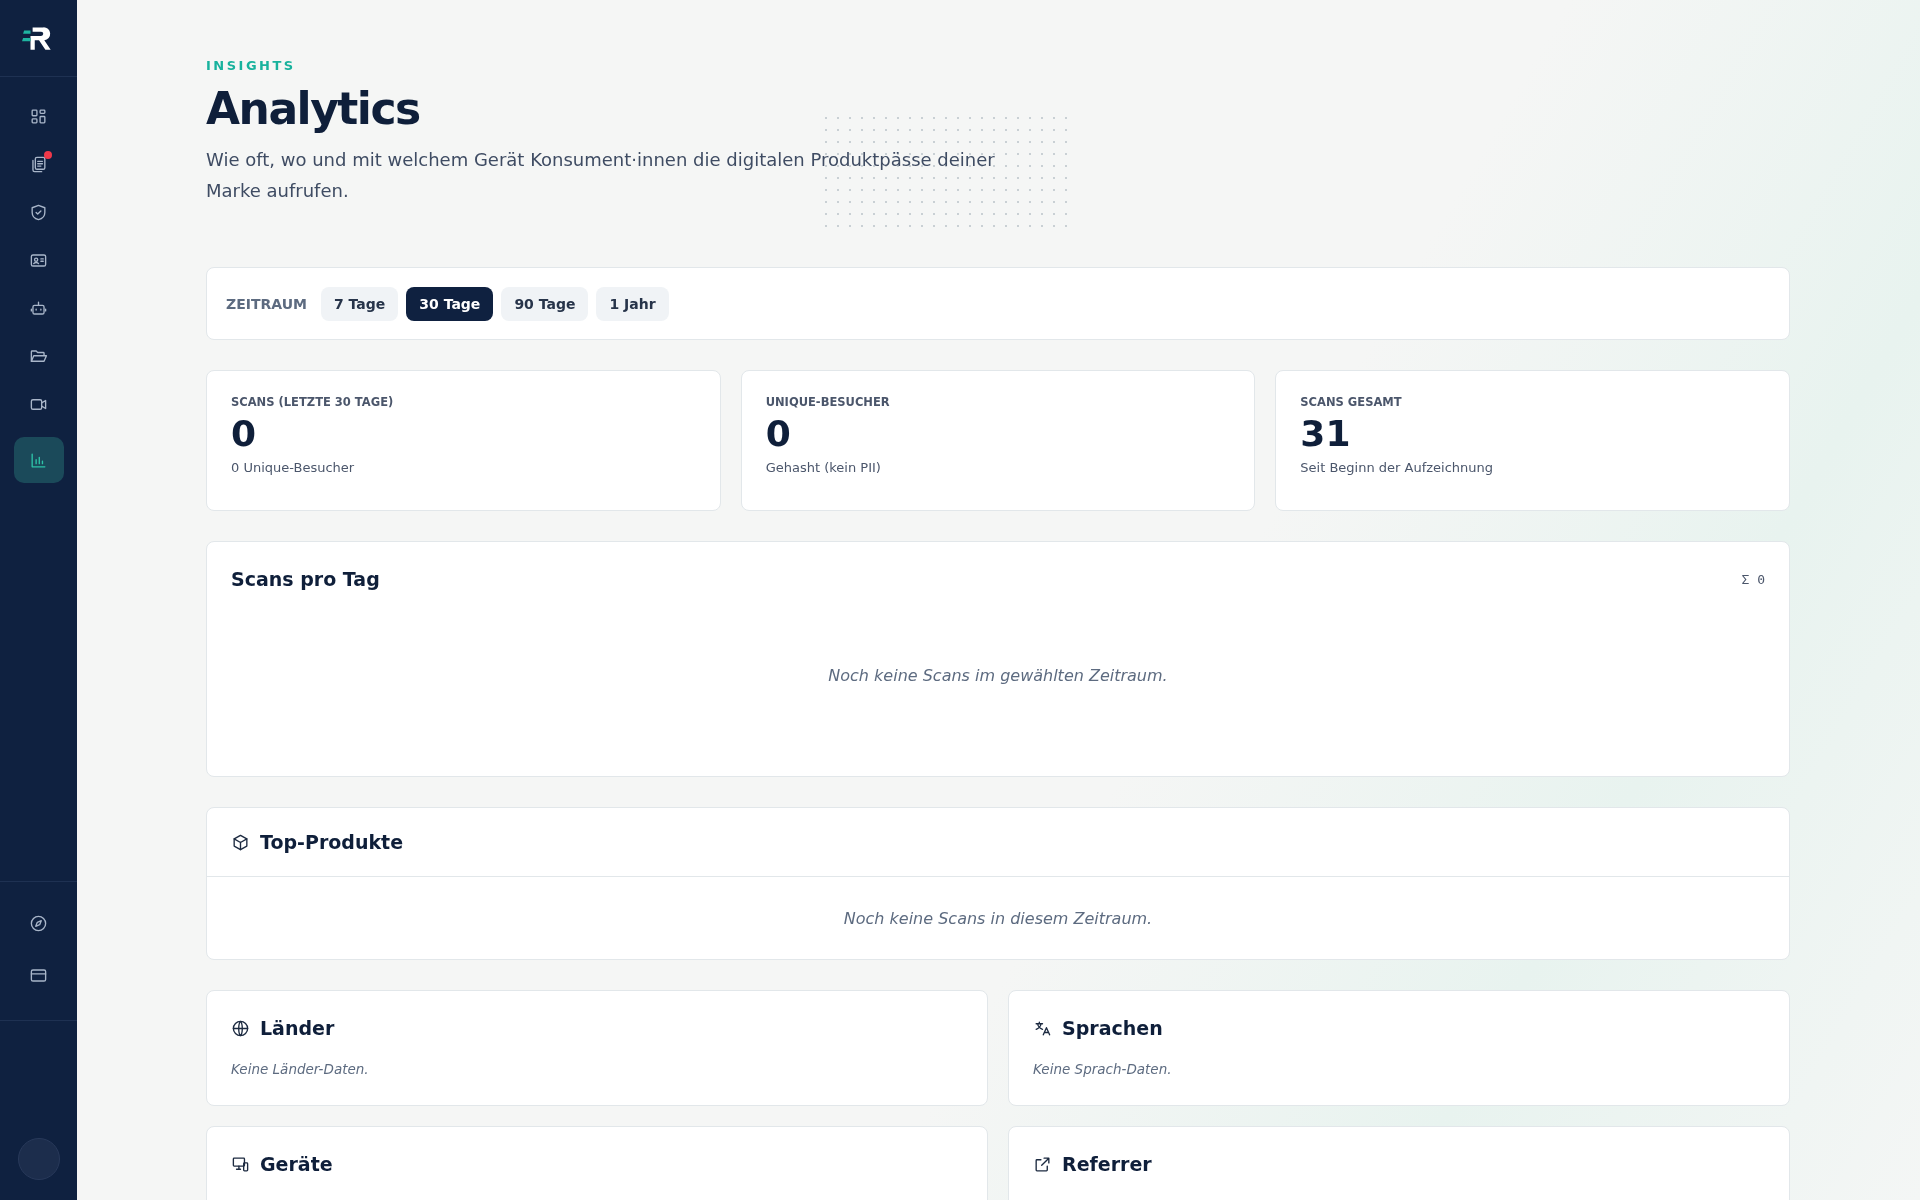  I want to click on period-tab: 7 Tage, so click(359, 303).